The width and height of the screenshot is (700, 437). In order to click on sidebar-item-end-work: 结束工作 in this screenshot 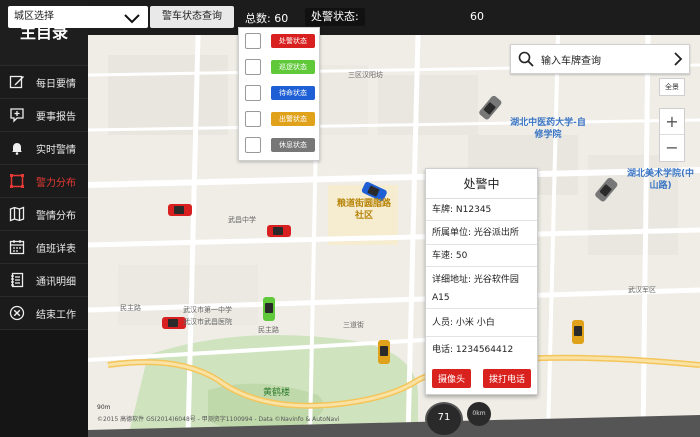, I will do `click(44, 313)`.